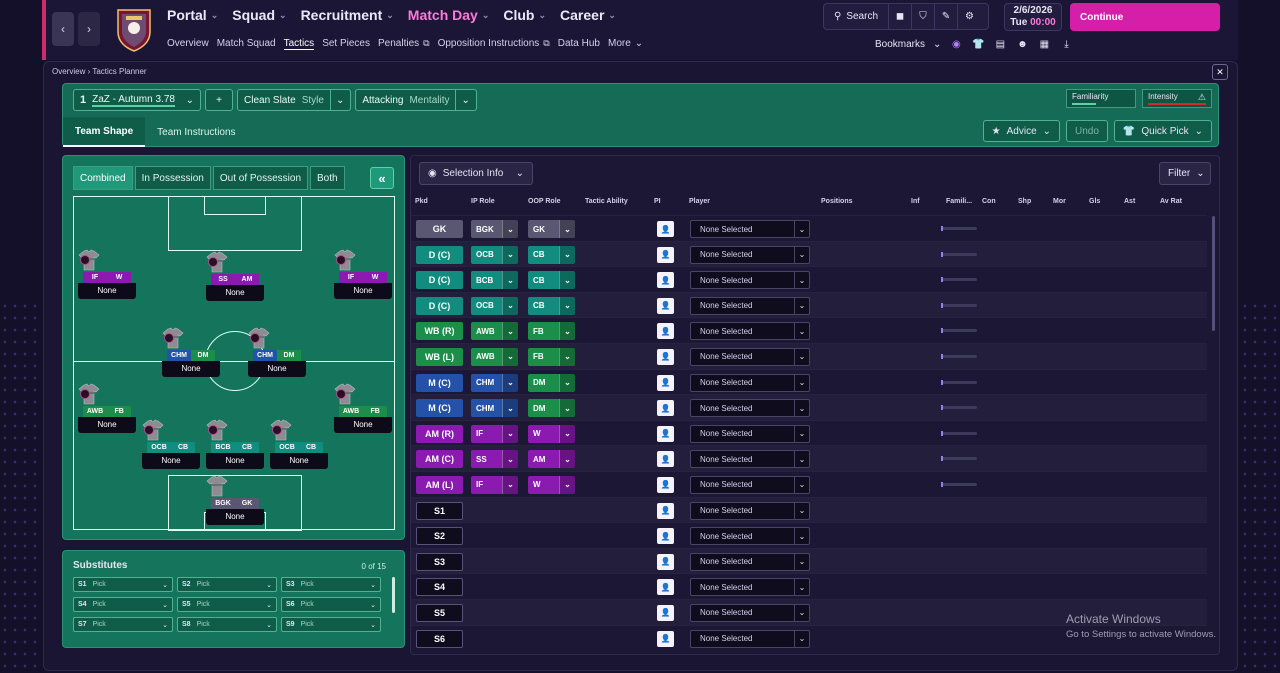 Image resolution: width=1280 pixels, height=673 pixels. Describe the element at coordinates (439, 510) in the screenshot. I see `position-badge: S1` at that location.